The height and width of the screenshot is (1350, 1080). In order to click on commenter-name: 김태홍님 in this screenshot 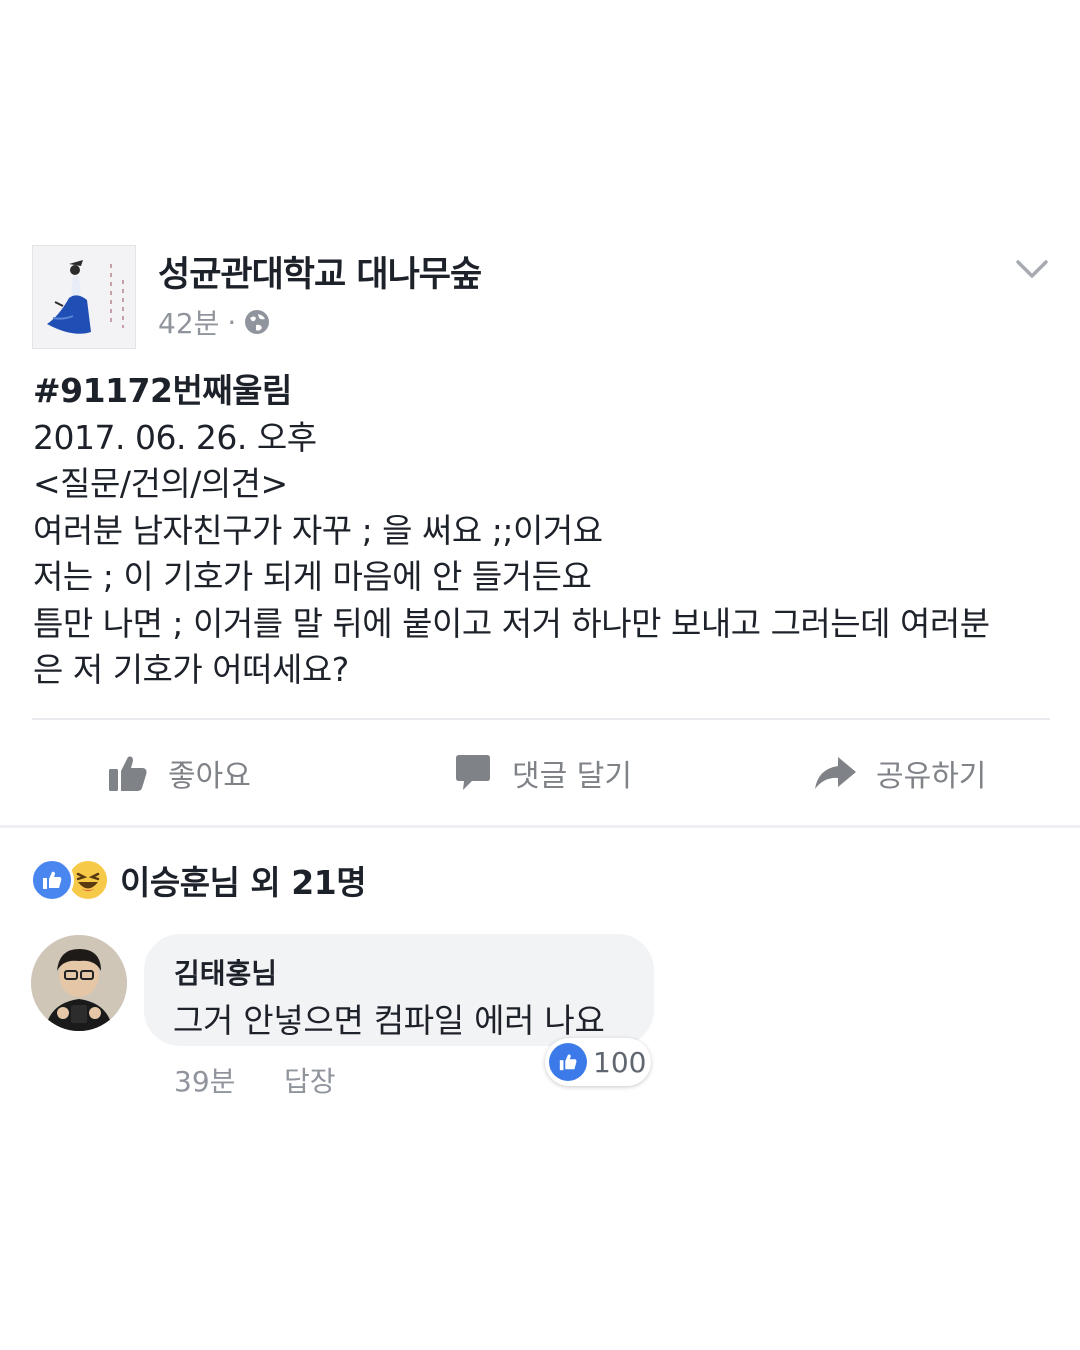, I will do `click(225, 972)`.